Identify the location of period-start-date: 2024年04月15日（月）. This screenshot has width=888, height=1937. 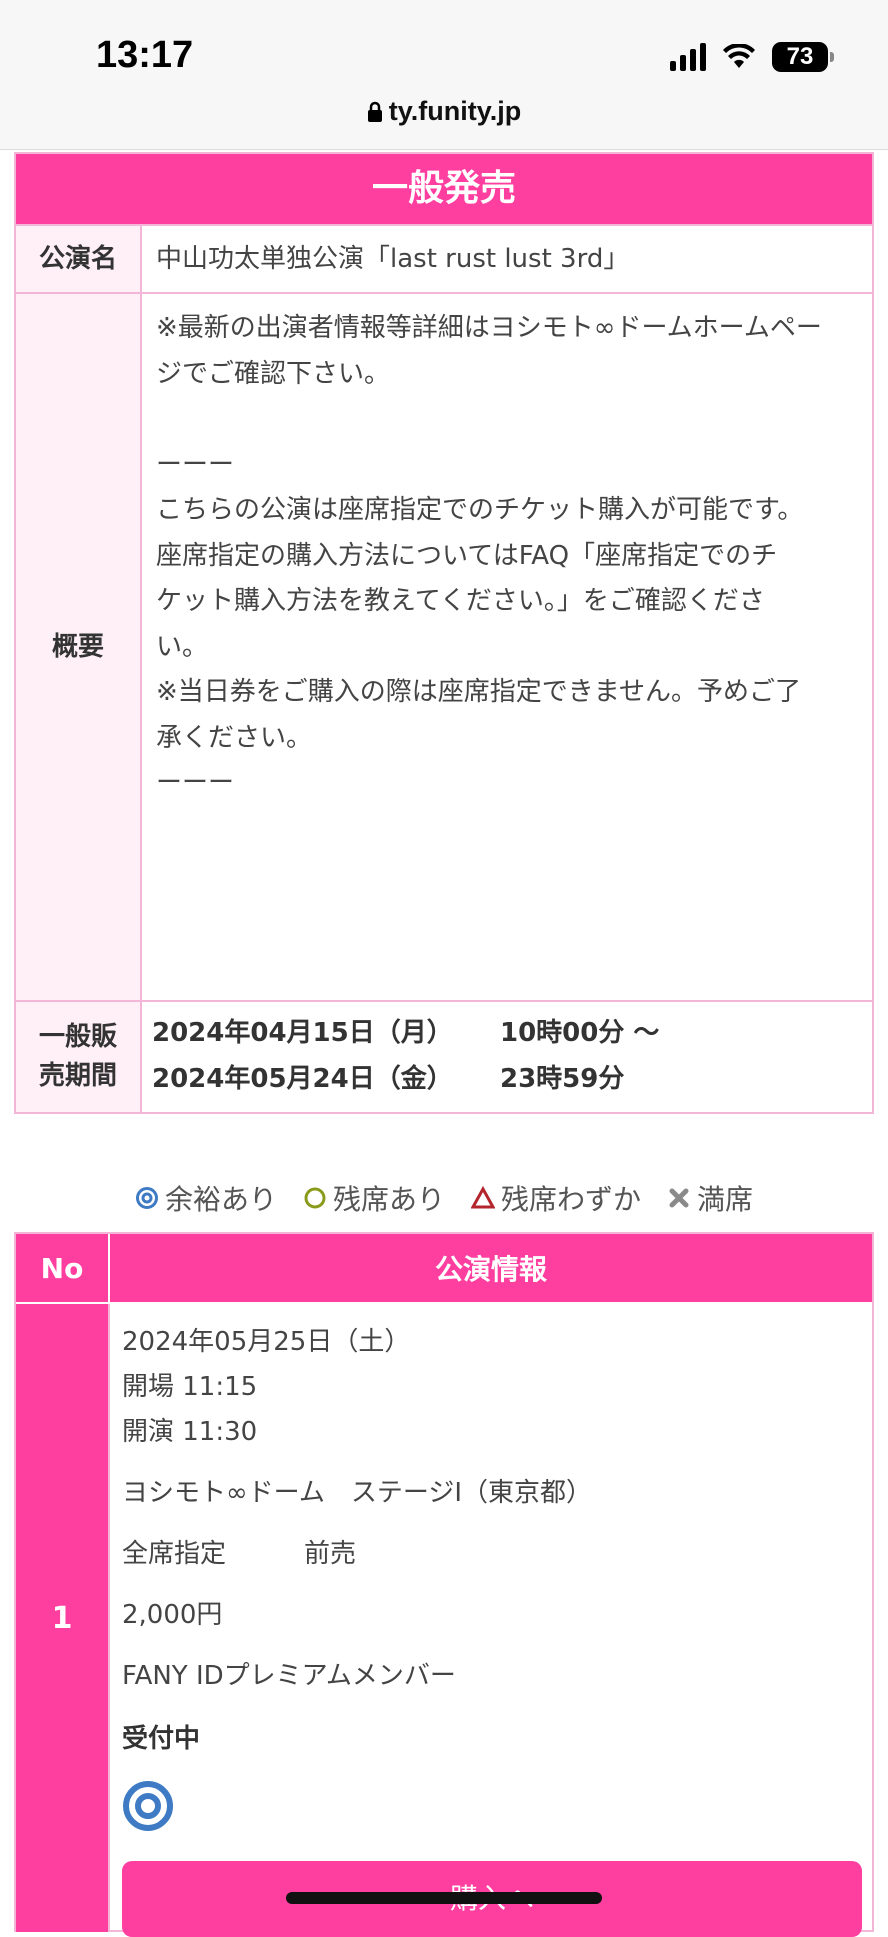
(302, 1033).